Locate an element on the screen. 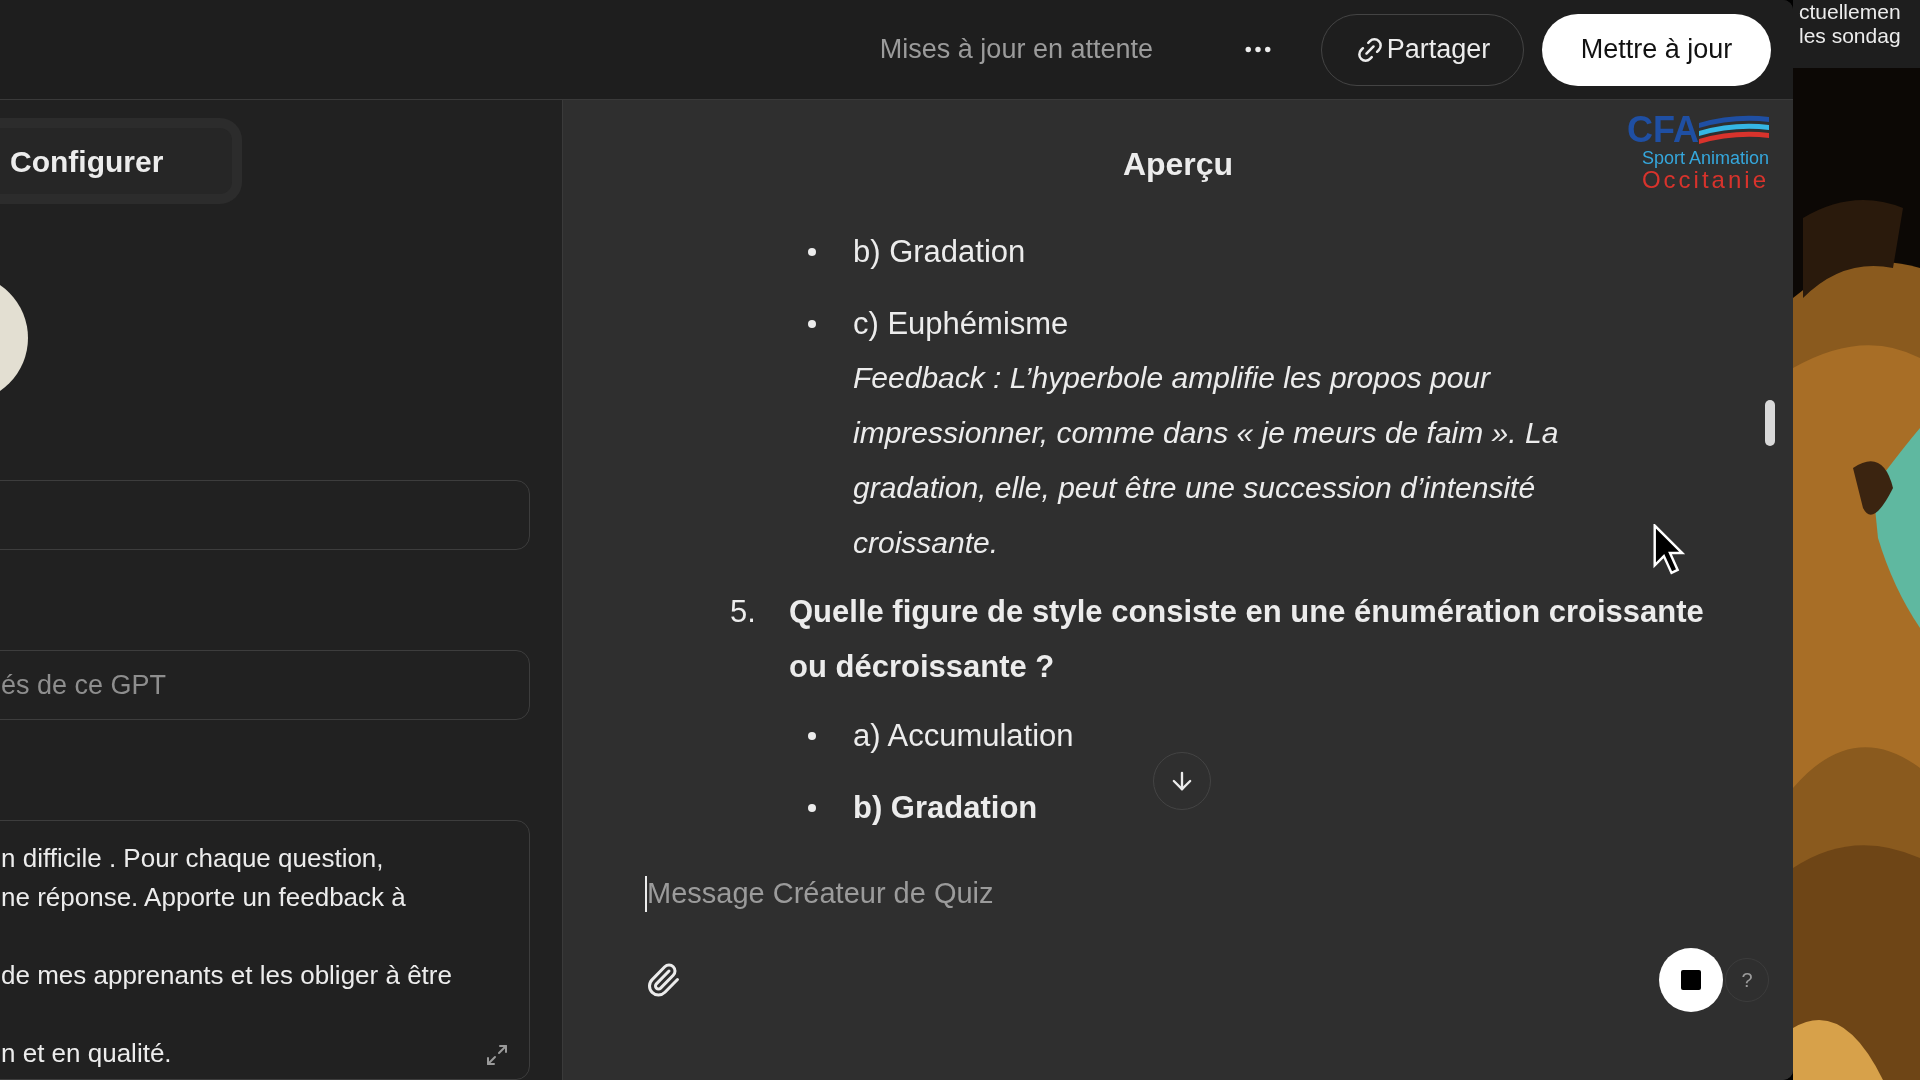 Image resolution: width=1920 pixels, height=1080 pixels. instructions-text: de mes apprenants et les obliger à être is located at coordinates (226, 975).